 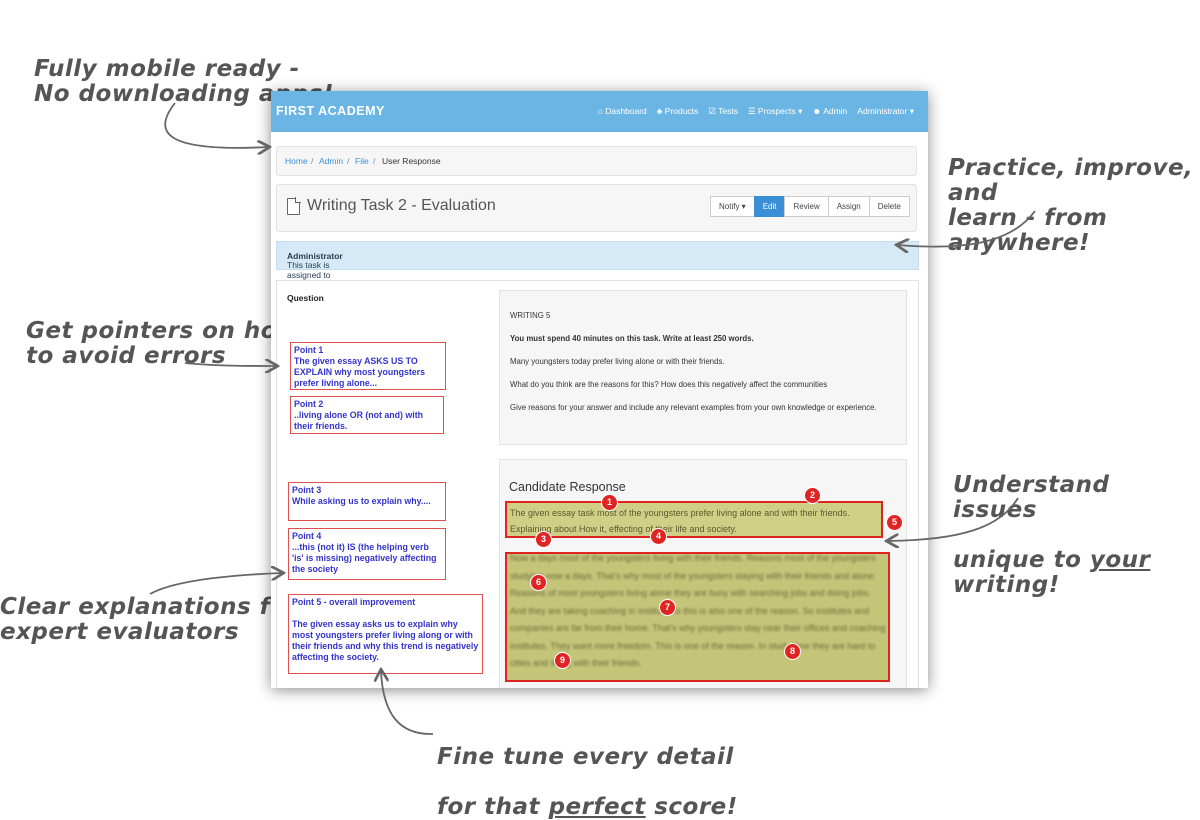 I want to click on document-icon, so click(x=294, y=206).